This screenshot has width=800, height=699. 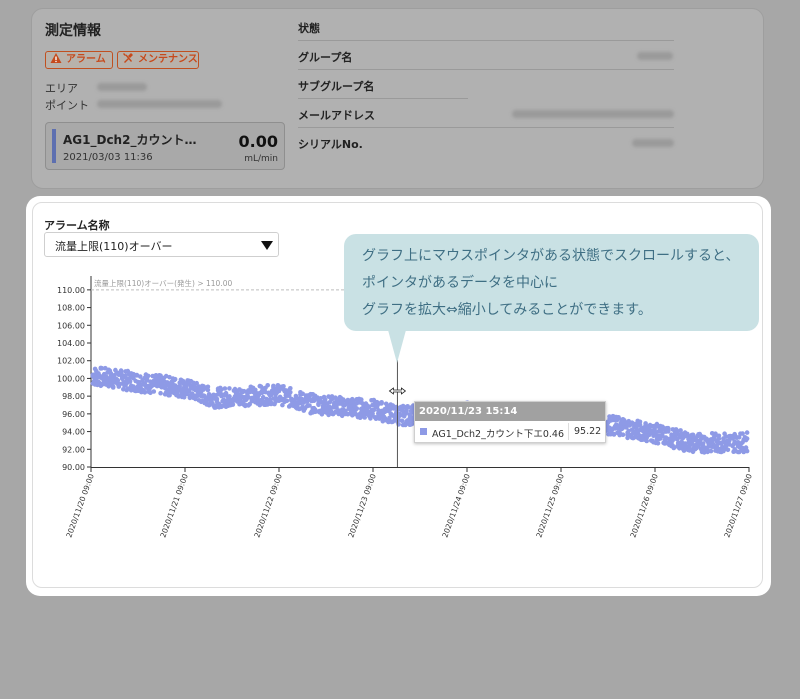 What do you see at coordinates (80, 505) in the screenshot?
I see `x-tick-label: 2020/11/20 09:00` at bounding box center [80, 505].